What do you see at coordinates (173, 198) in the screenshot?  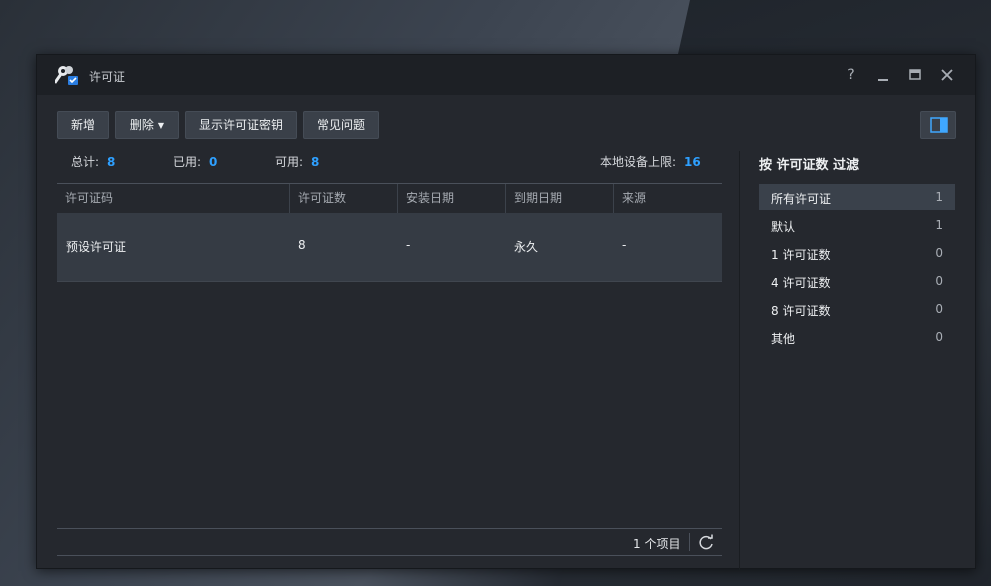 I see `column-header-license-code: 许可证码` at bounding box center [173, 198].